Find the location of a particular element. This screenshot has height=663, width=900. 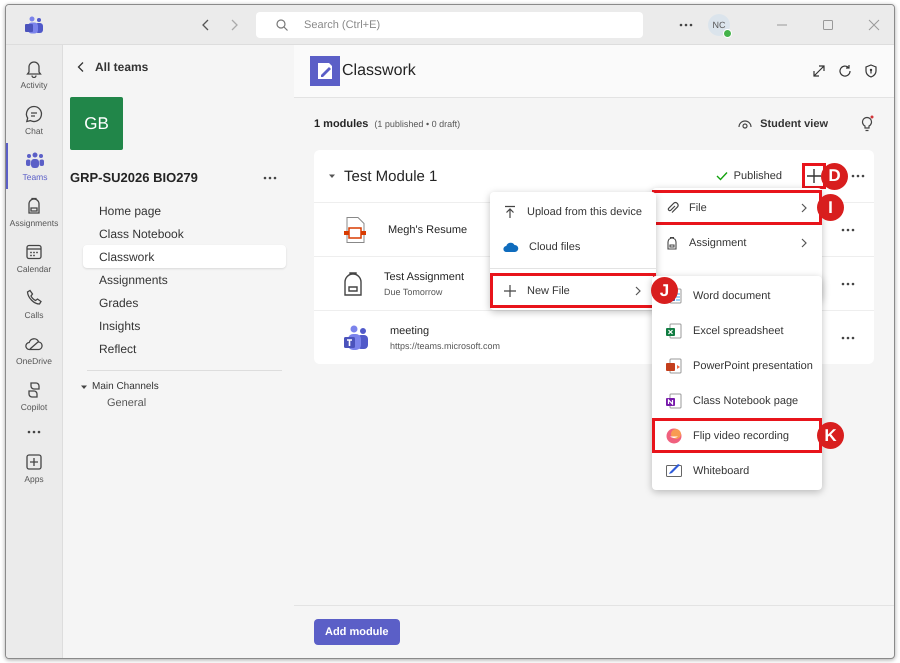

team-tile: GB is located at coordinates (96, 123).